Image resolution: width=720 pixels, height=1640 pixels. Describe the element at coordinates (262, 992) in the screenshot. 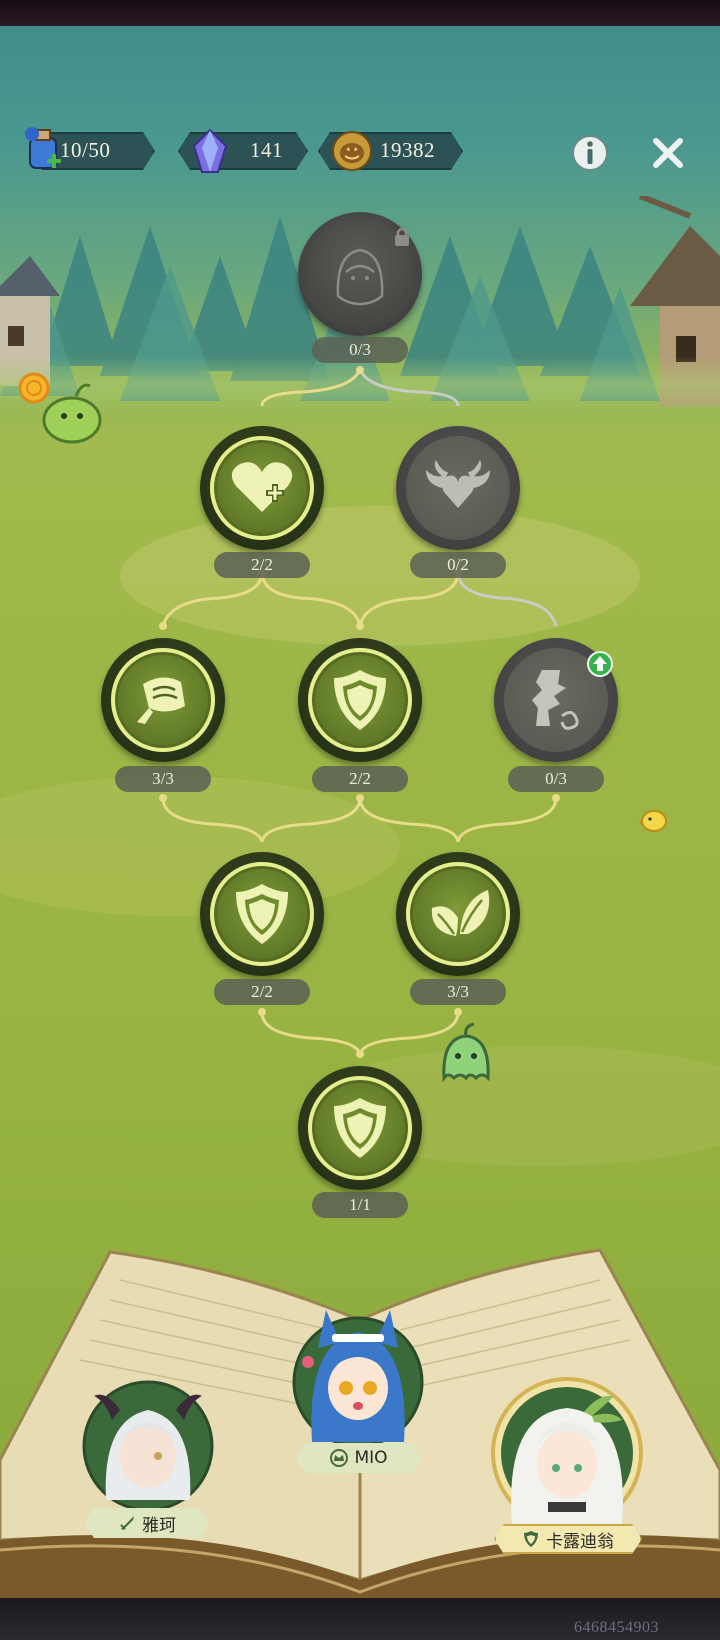

I see `skill-count-shield-2: 2/2` at that location.